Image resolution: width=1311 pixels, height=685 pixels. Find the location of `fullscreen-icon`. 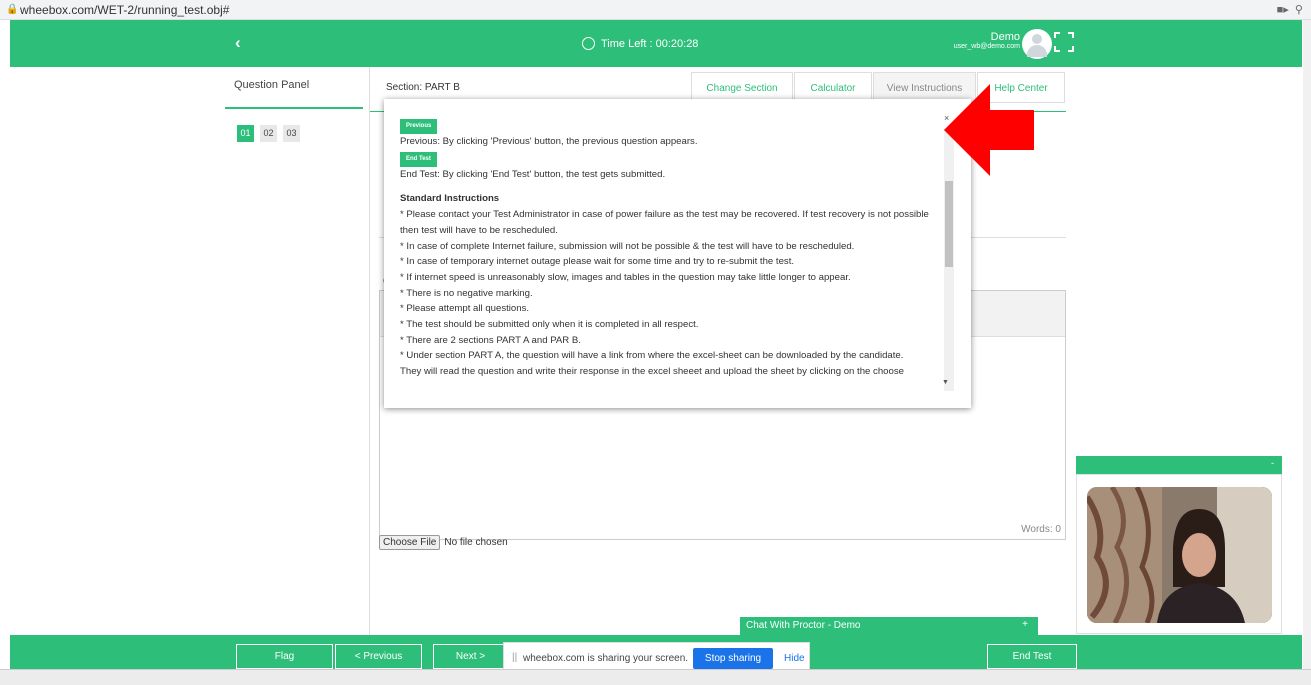

fullscreen-icon is located at coordinates (1064, 42).